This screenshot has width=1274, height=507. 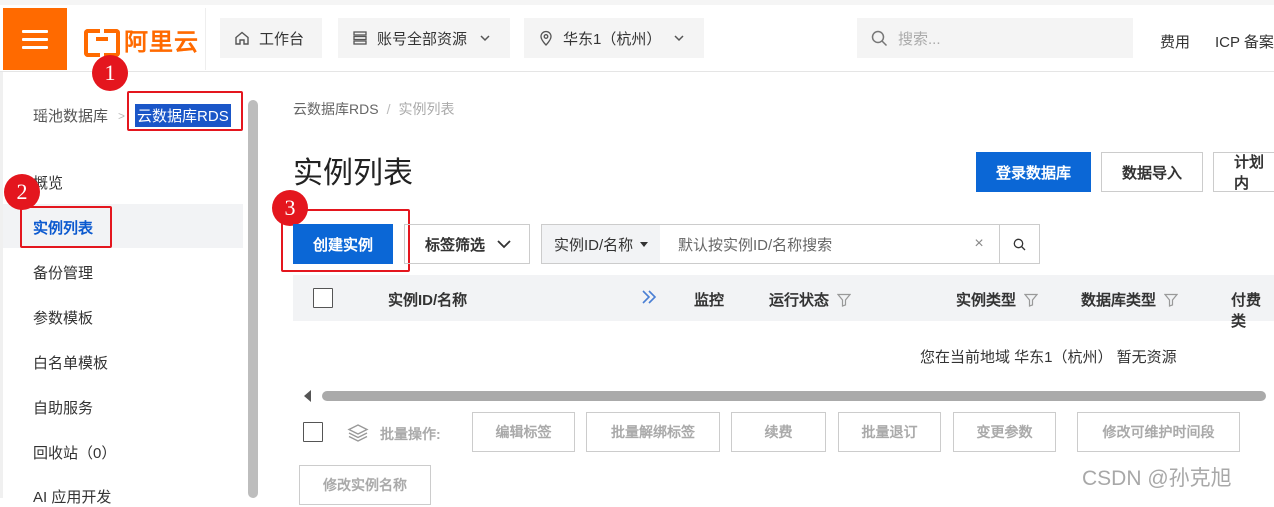 What do you see at coordinates (253, 299) in the screenshot?
I see `sidebar-scrollbar-thumb` at bounding box center [253, 299].